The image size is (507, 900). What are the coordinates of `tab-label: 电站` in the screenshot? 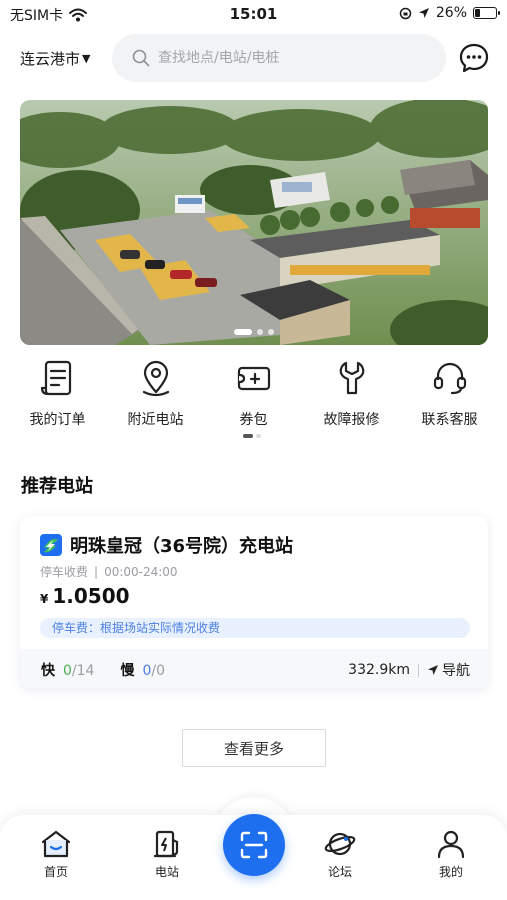 It's located at (166, 872).